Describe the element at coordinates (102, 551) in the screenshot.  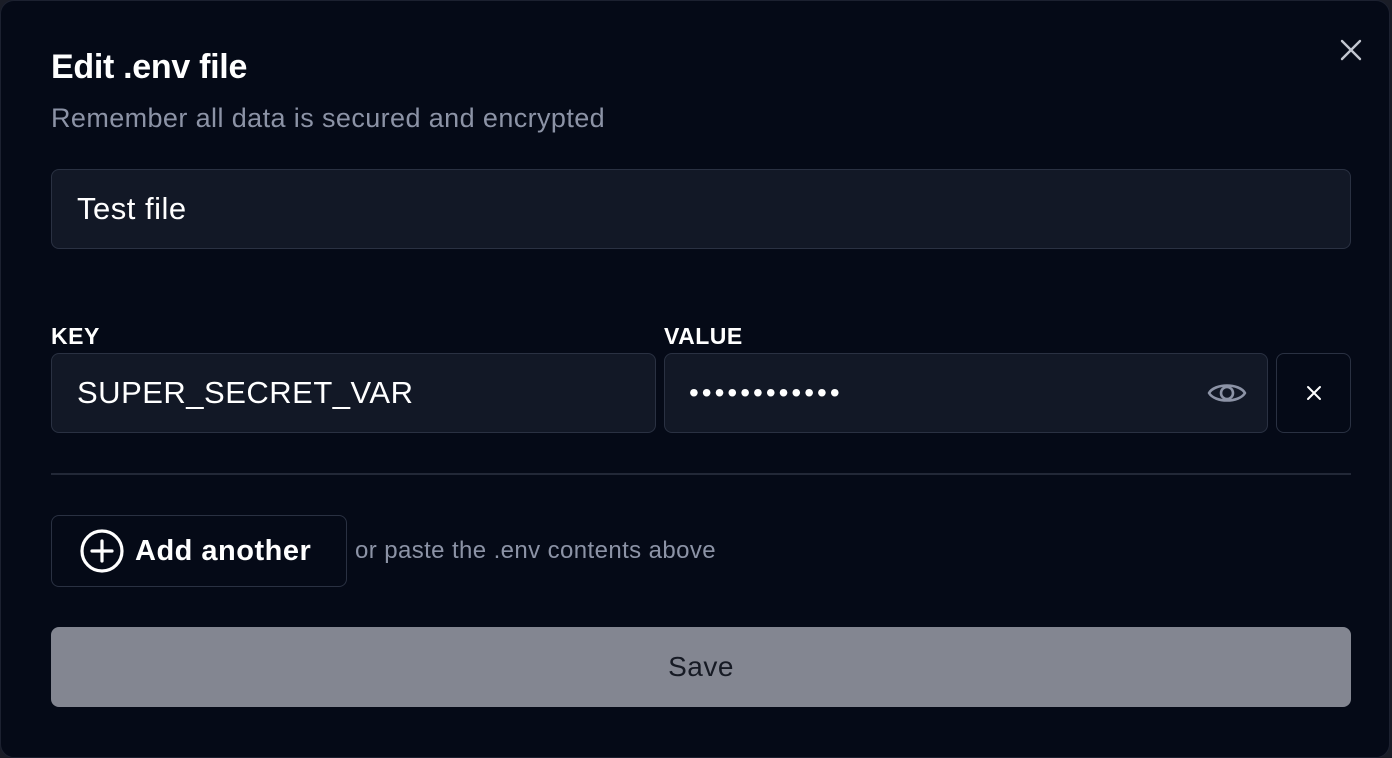
I see `plus-circle-icon` at that location.